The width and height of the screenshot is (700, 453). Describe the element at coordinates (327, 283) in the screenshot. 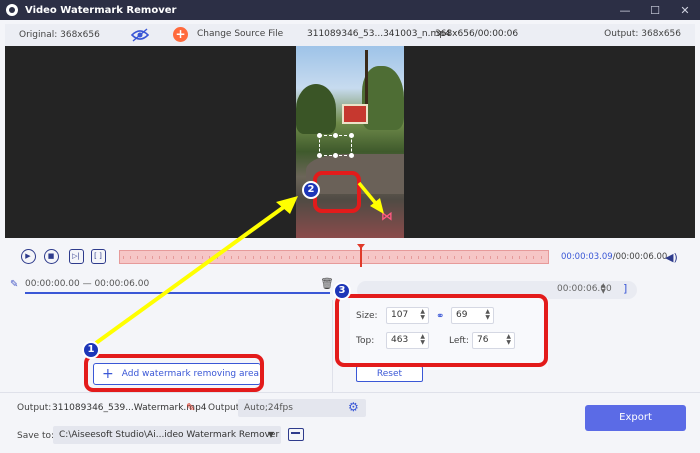

I see `trash-icon: 🗑` at that location.